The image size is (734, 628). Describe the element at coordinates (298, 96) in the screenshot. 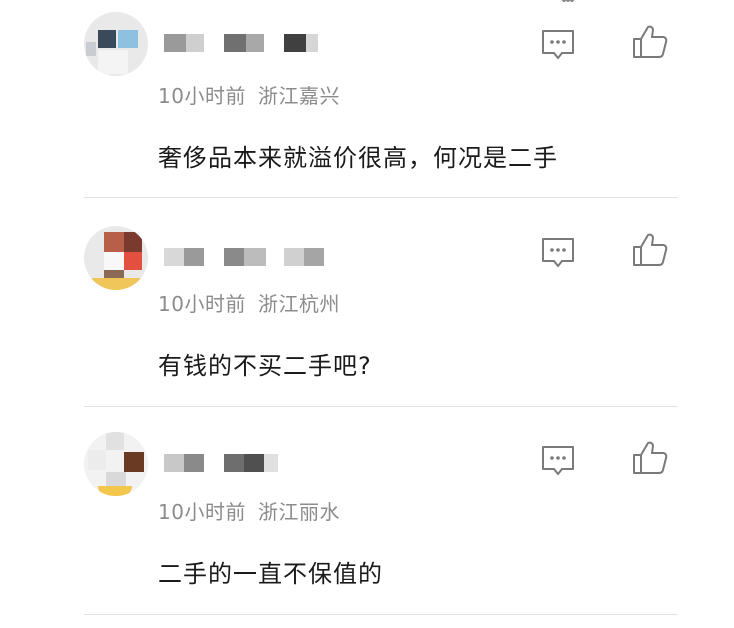

I see `comment-location: 浙江嘉兴` at that location.